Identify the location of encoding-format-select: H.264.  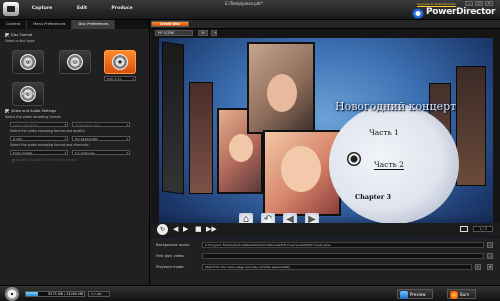
(39, 138).